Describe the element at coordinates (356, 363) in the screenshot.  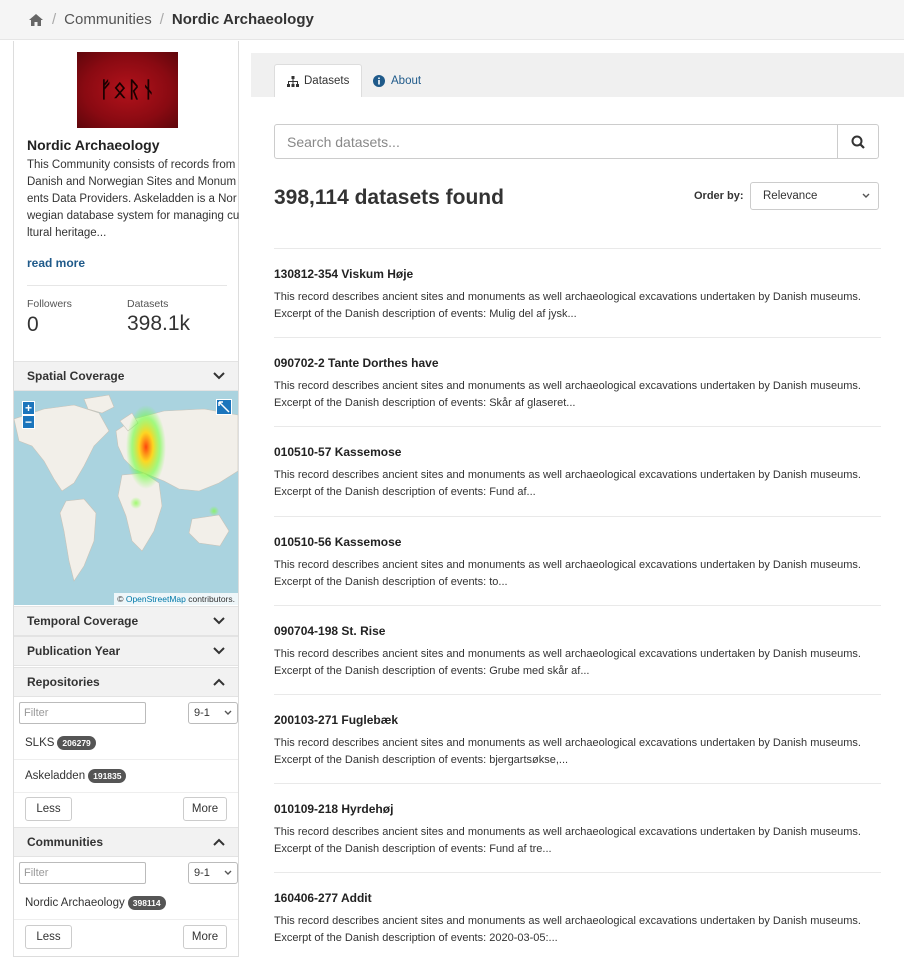
I see `result-title: 090702-2 Tante Dorthes have` at that location.